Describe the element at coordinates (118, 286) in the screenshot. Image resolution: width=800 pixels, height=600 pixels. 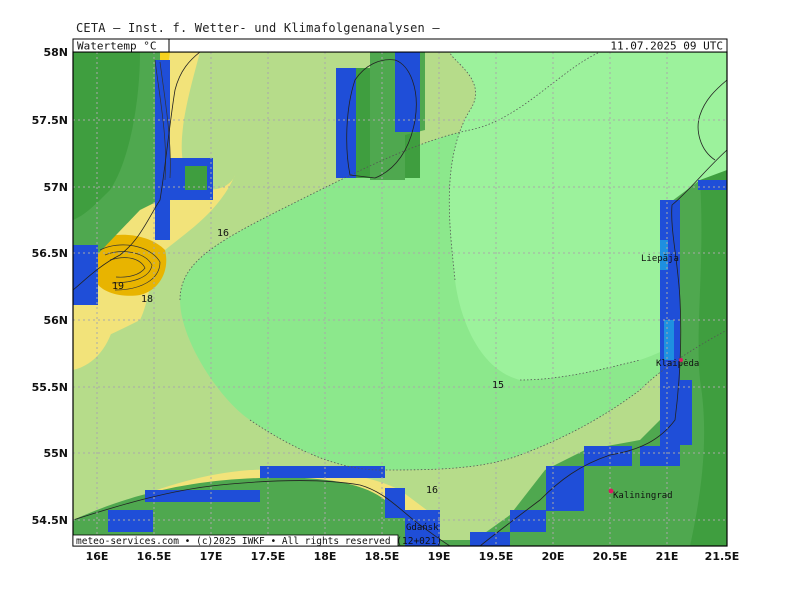
I see `contour-label-19: 19` at that location.